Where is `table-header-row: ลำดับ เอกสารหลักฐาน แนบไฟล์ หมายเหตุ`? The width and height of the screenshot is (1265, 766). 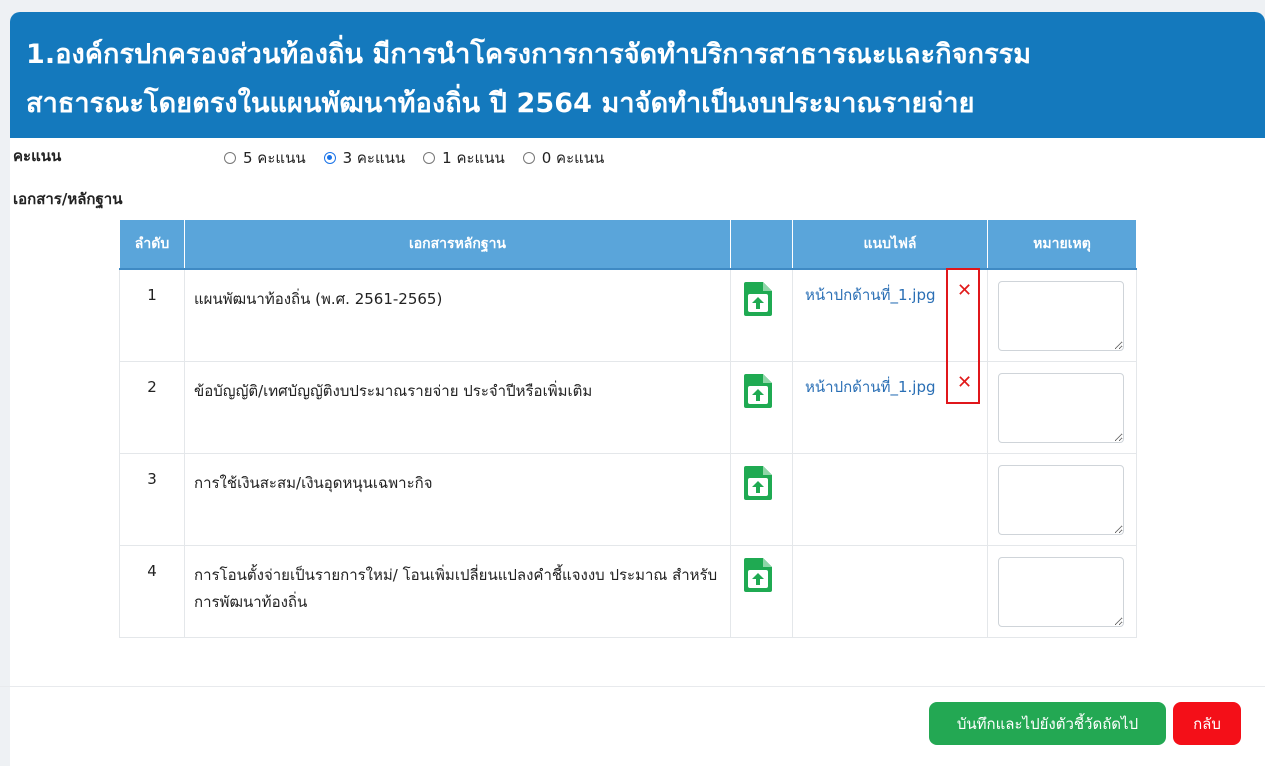
table-header-row: ลำดับ เอกสารหลักฐาน แนบไฟล์ หมายเหตุ is located at coordinates (628, 244).